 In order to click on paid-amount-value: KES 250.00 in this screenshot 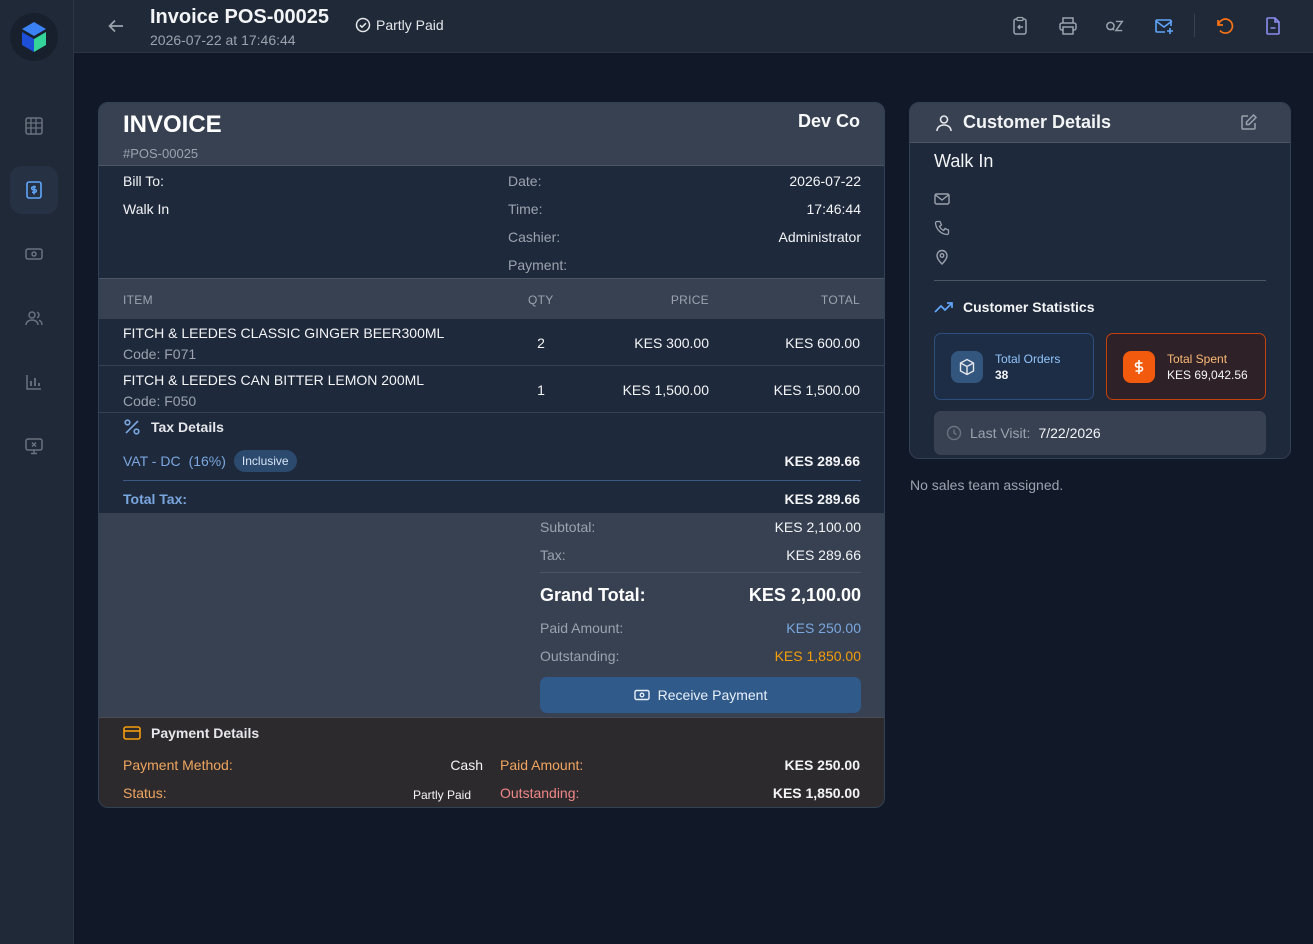, I will do `click(823, 628)`.